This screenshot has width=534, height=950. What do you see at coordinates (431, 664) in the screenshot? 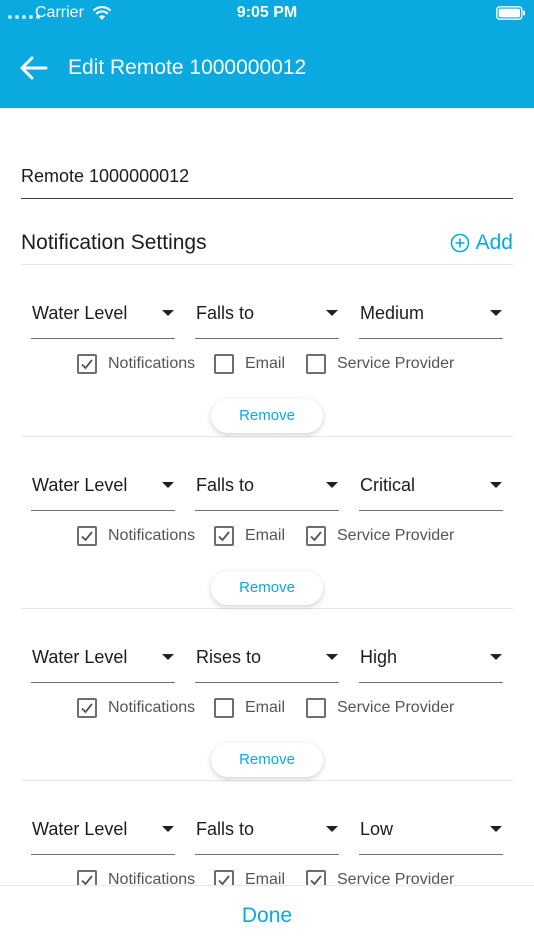
I see `level-dropdown: High` at bounding box center [431, 664].